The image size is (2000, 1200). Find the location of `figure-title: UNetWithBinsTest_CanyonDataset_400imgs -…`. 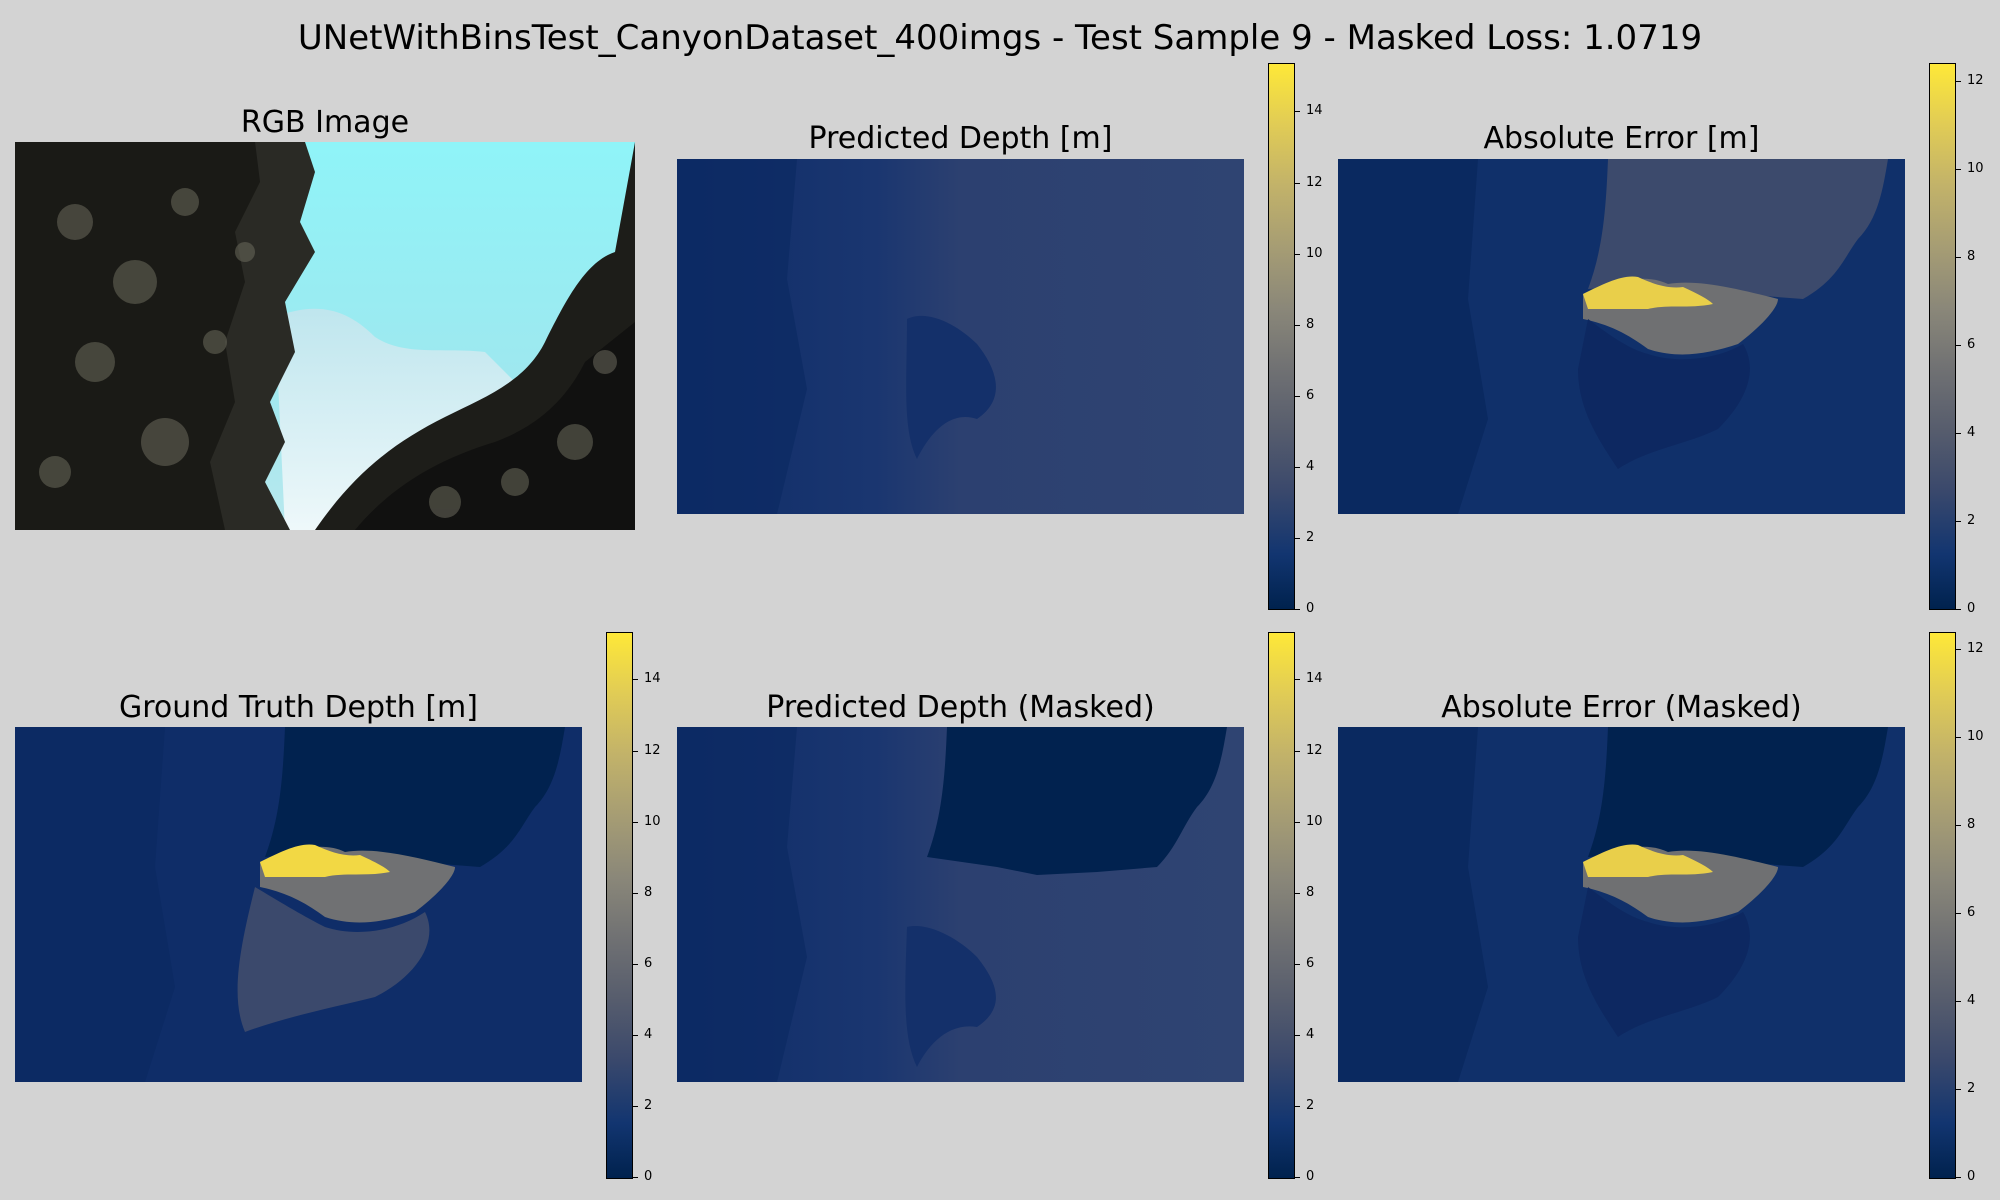

figure-title: UNetWithBinsTest_CanyonDataset_400imgs -… is located at coordinates (1000, 38).